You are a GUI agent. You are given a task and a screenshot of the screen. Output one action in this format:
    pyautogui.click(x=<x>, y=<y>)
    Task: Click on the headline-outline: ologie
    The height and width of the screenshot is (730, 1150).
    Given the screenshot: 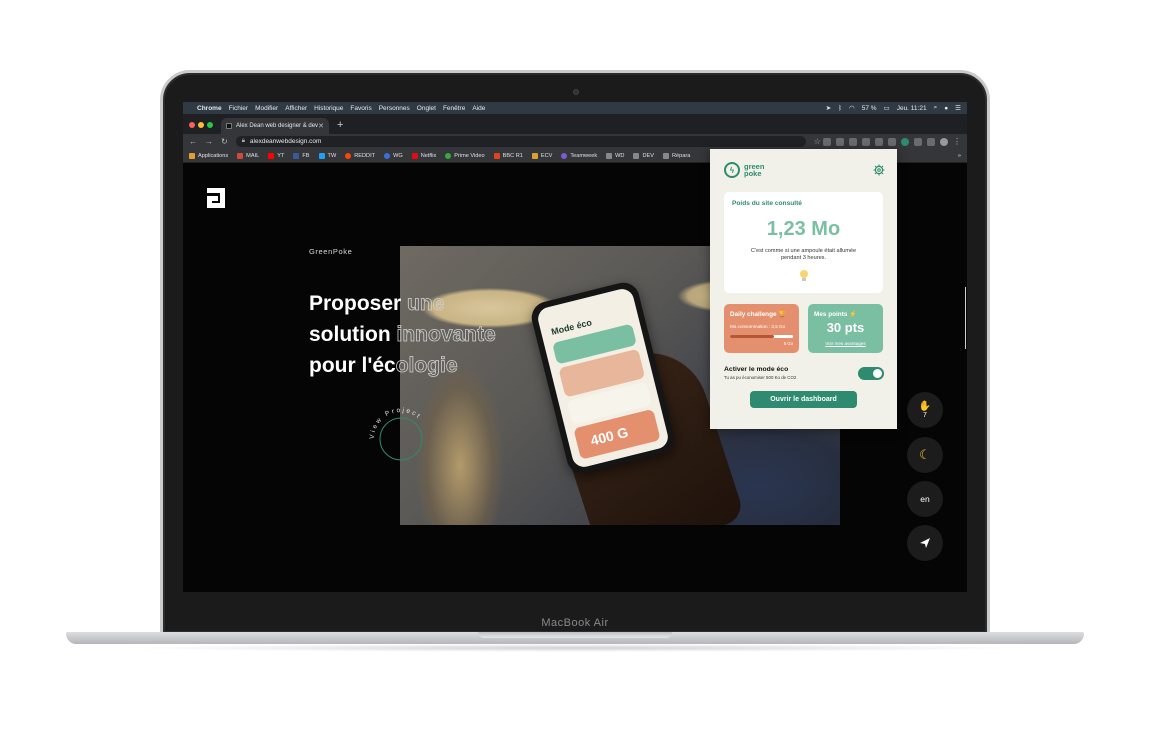 What is the action you would take?
    pyautogui.click(x=426, y=366)
    